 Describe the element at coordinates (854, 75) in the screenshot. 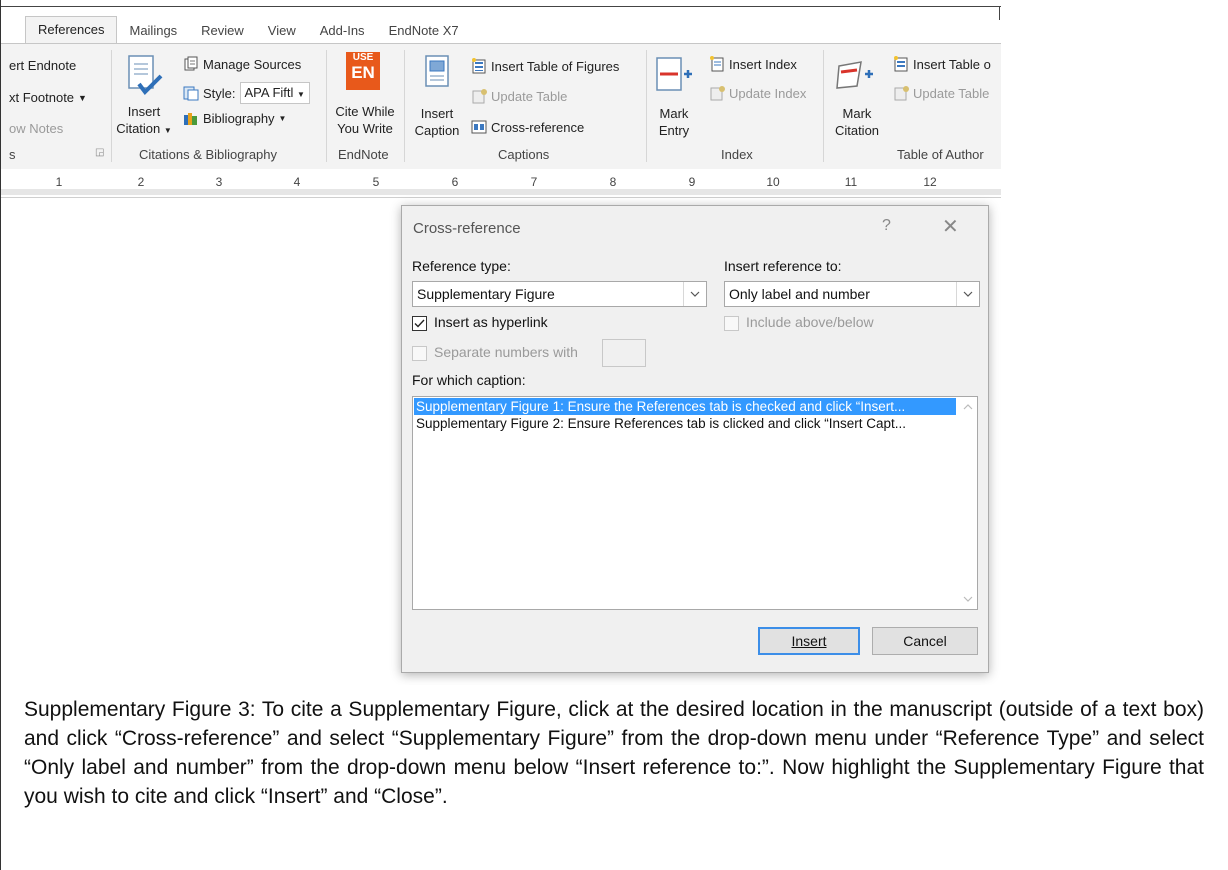

I see `mark-citation-icon` at that location.